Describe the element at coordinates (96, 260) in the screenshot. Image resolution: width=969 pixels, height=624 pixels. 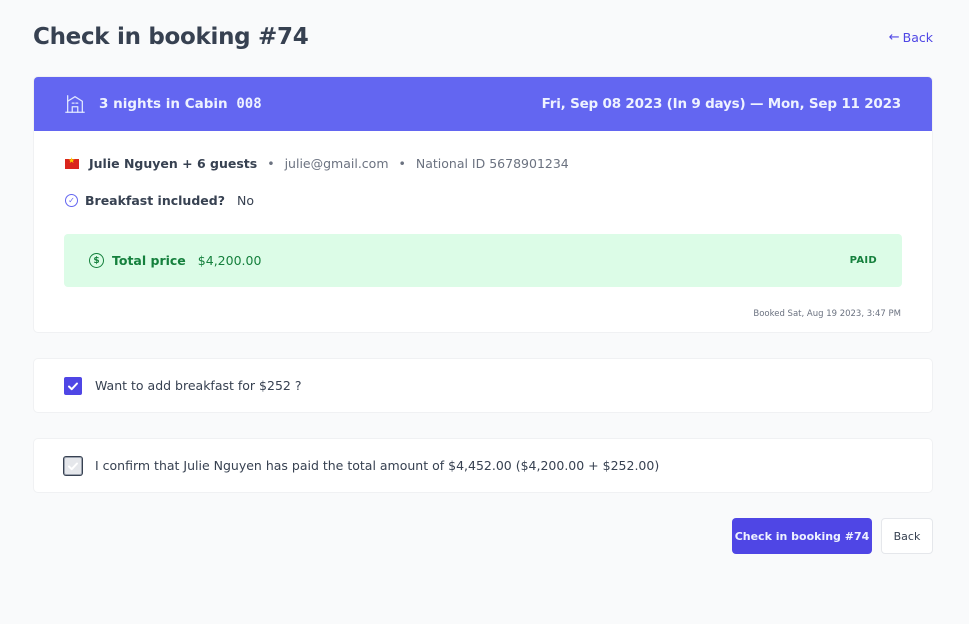
I see `dollar-circle-icon: $` at that location.